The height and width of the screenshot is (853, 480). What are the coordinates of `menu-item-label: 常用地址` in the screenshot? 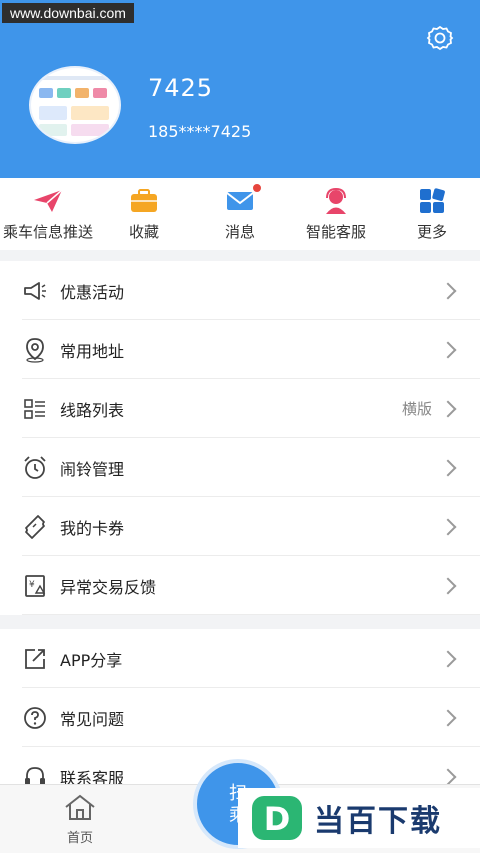 It's located at (92, 351).